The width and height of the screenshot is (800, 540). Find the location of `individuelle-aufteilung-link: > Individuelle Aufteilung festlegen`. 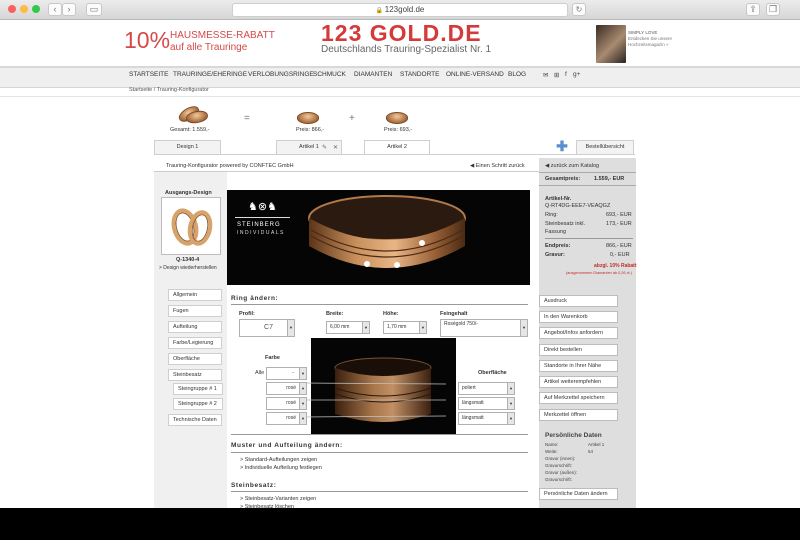

individuelle-aufteilung-link: > Individuelle Aufteilung festlegen is located at coordinates (281, 468).